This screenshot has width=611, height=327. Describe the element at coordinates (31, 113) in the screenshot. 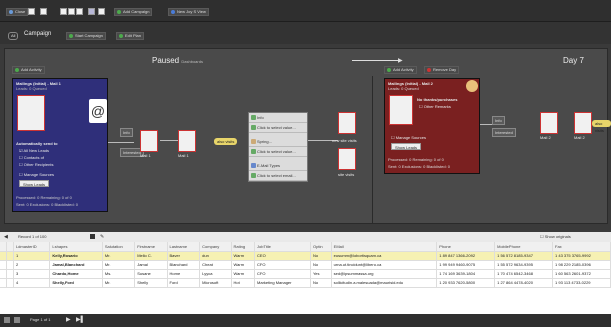

I see `email-thumbnail` at that location.